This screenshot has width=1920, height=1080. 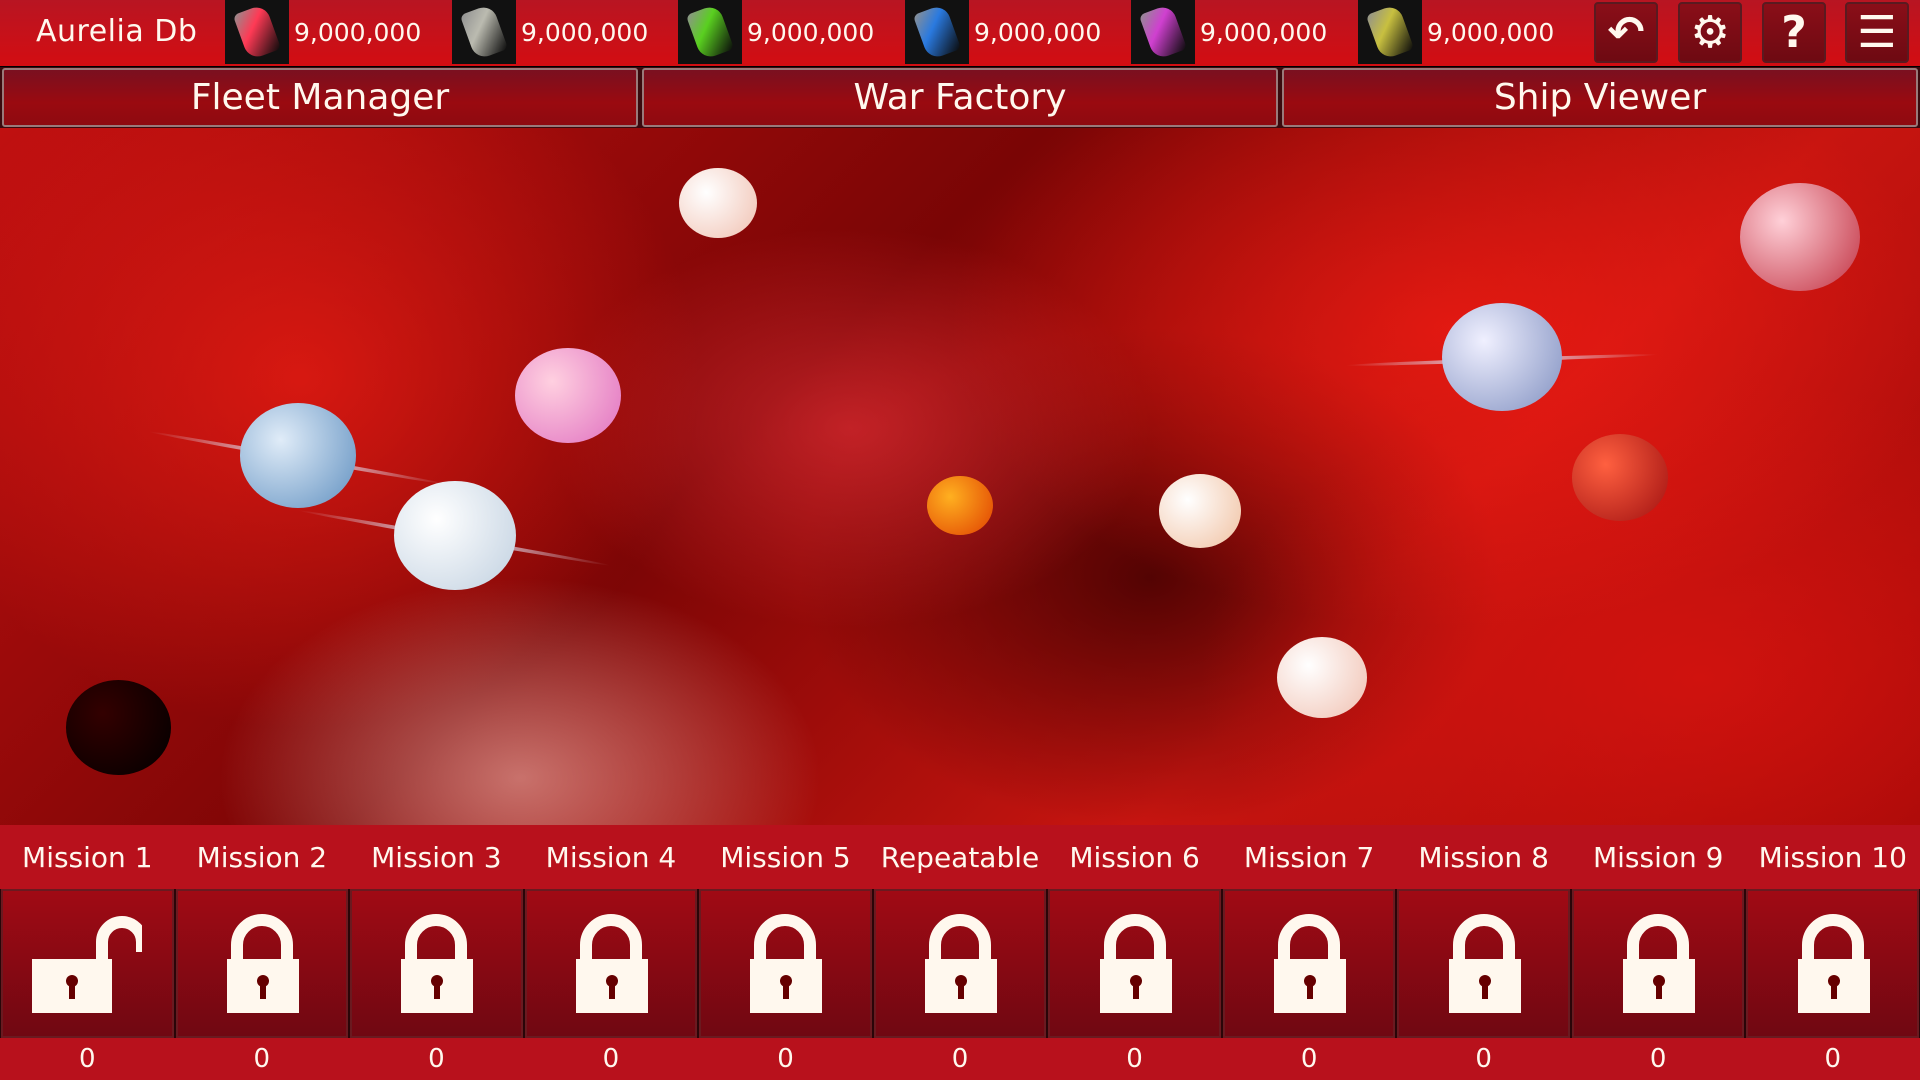 I want to click on resource-2: 9,000,000, so click(x=550, y=32).